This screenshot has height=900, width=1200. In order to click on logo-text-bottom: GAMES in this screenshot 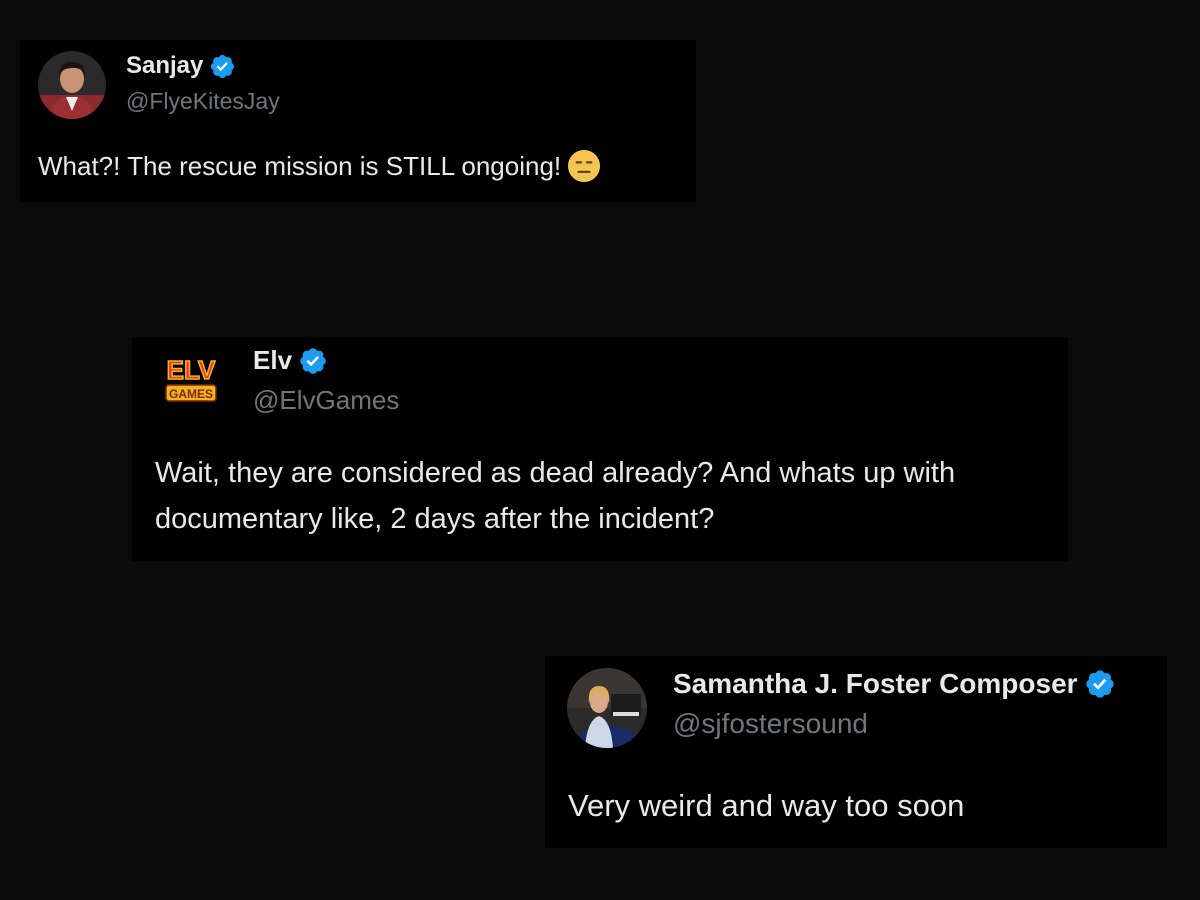, I will do `click(191, 394)`.